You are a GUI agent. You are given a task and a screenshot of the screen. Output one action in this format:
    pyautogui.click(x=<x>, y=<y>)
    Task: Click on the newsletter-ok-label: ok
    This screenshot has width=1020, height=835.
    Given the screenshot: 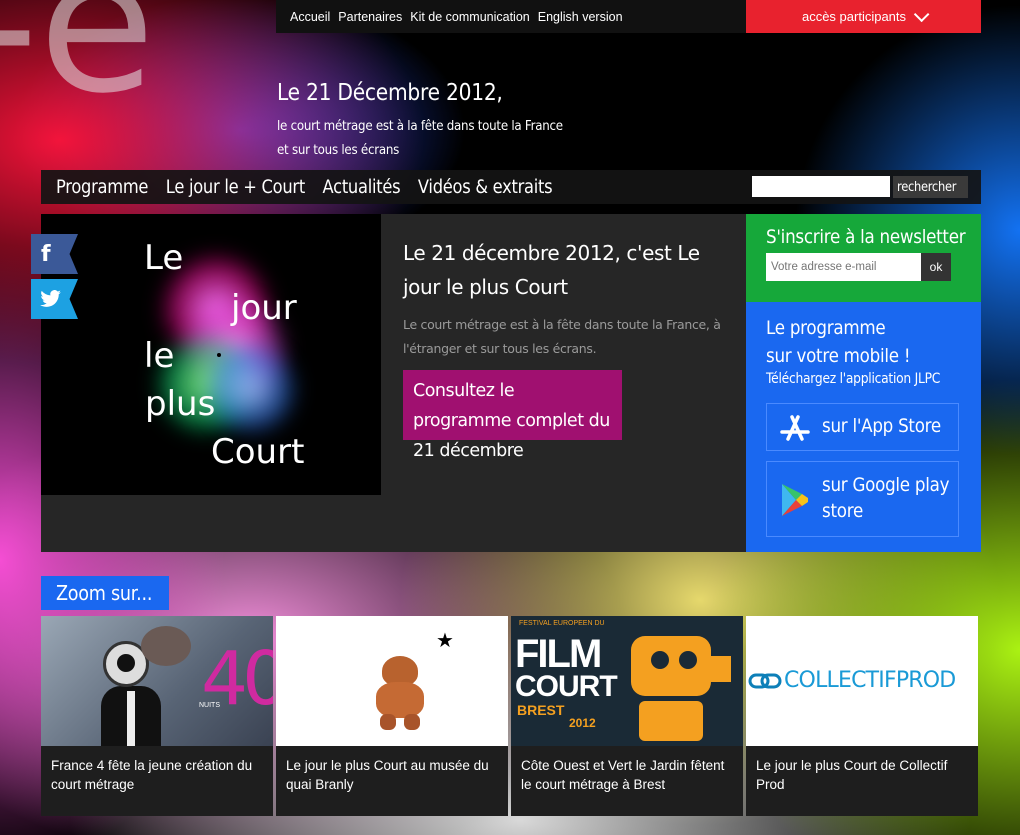 What is the action you would take?
    pyautogui.click(x=936, y=267)
    